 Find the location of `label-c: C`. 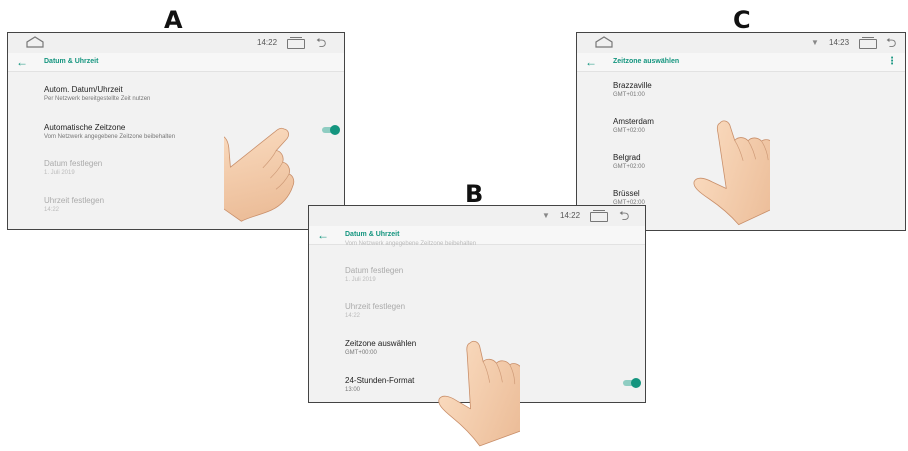

label-c: C is located at coordinates (742, 20).